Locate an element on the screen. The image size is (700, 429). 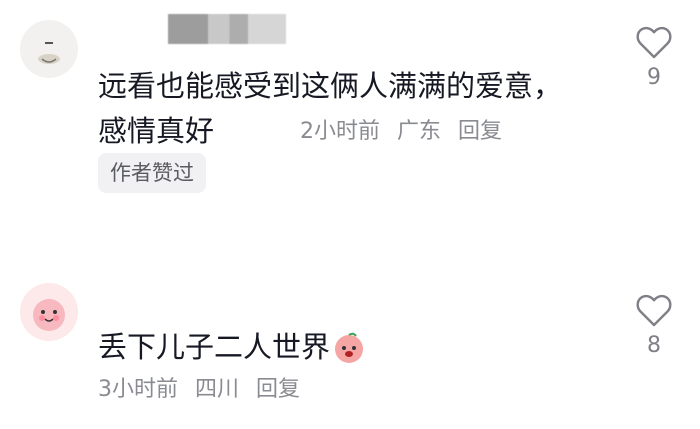
comment-text: 丢下儿子二人世界 is located at coordinates (333, 347).